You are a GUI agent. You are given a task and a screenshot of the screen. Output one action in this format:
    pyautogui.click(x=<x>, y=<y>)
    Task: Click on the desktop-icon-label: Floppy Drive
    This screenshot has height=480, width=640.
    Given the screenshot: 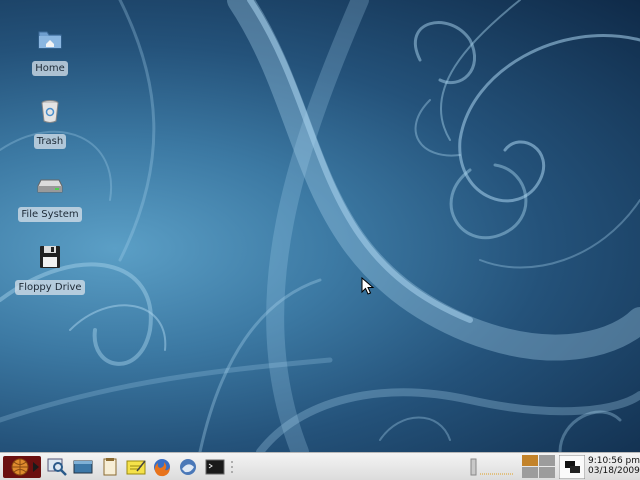 What is the action you would take?
    pyautogui.click(x=50, y=287)
    